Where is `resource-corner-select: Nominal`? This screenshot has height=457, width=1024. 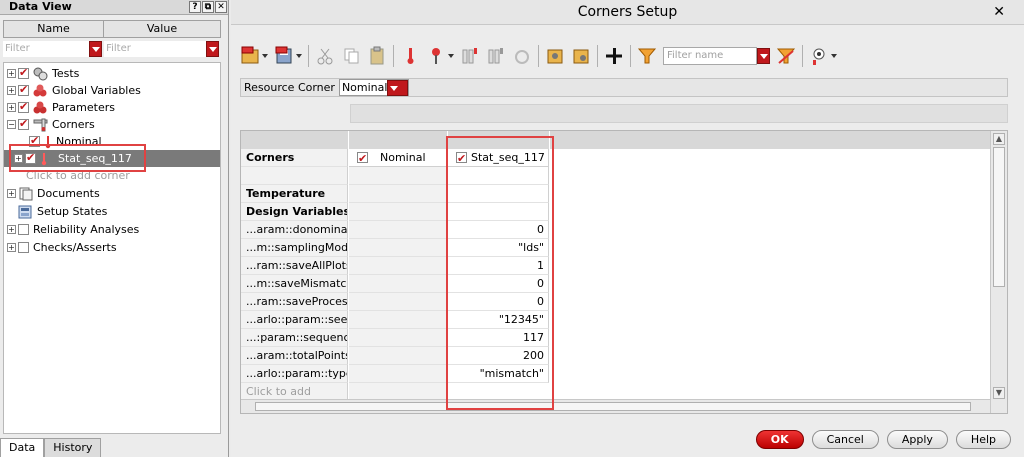
resource-corner-select: Nominal is located at coordinates (373, 87).